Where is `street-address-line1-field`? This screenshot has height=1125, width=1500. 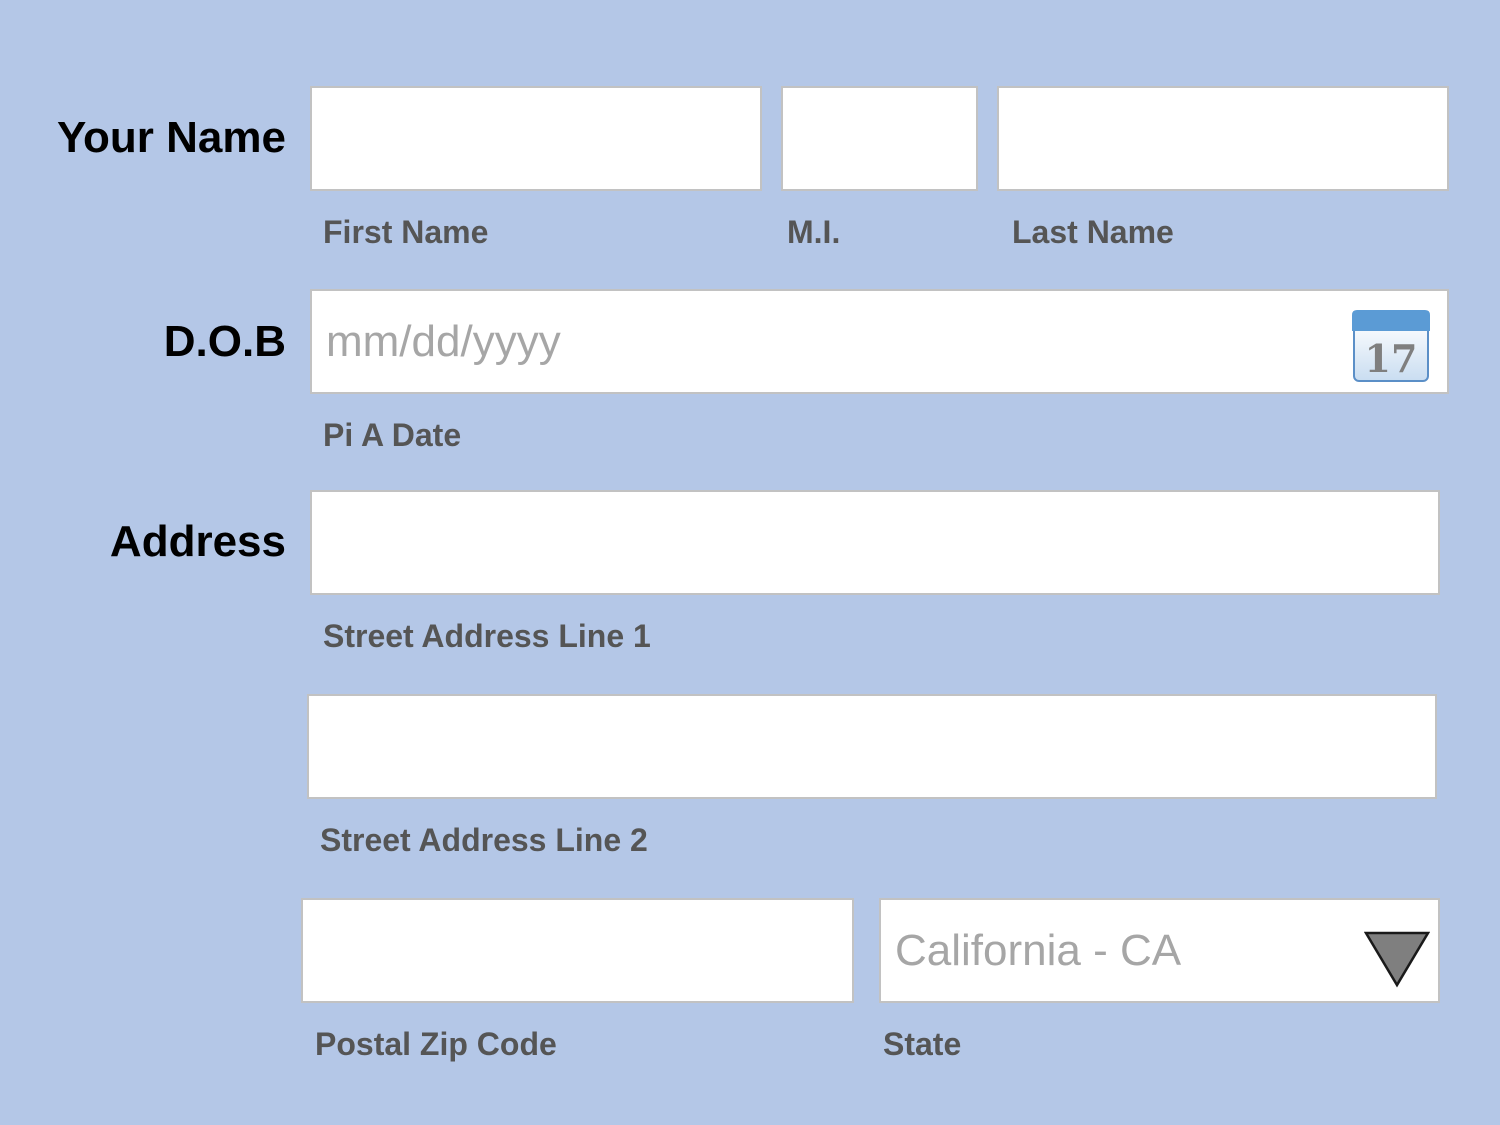 street-address-line1-field is located at coordinates (875, 542).